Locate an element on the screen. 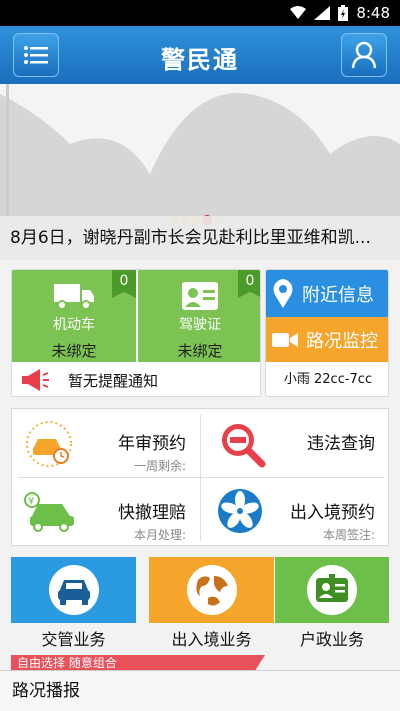 The width and height of the screenshot is (400, 711). weather-text: 小雨 22cc-7cc is located at coordinates (328, 379).